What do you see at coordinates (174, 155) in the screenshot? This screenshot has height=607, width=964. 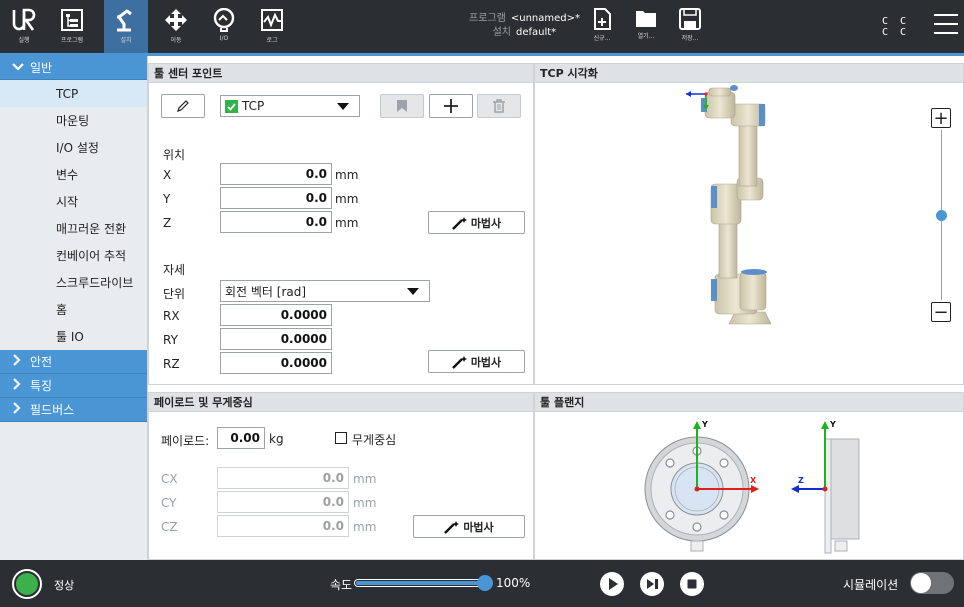 I see `position-label: 위치` at bounding box center [174, 155].